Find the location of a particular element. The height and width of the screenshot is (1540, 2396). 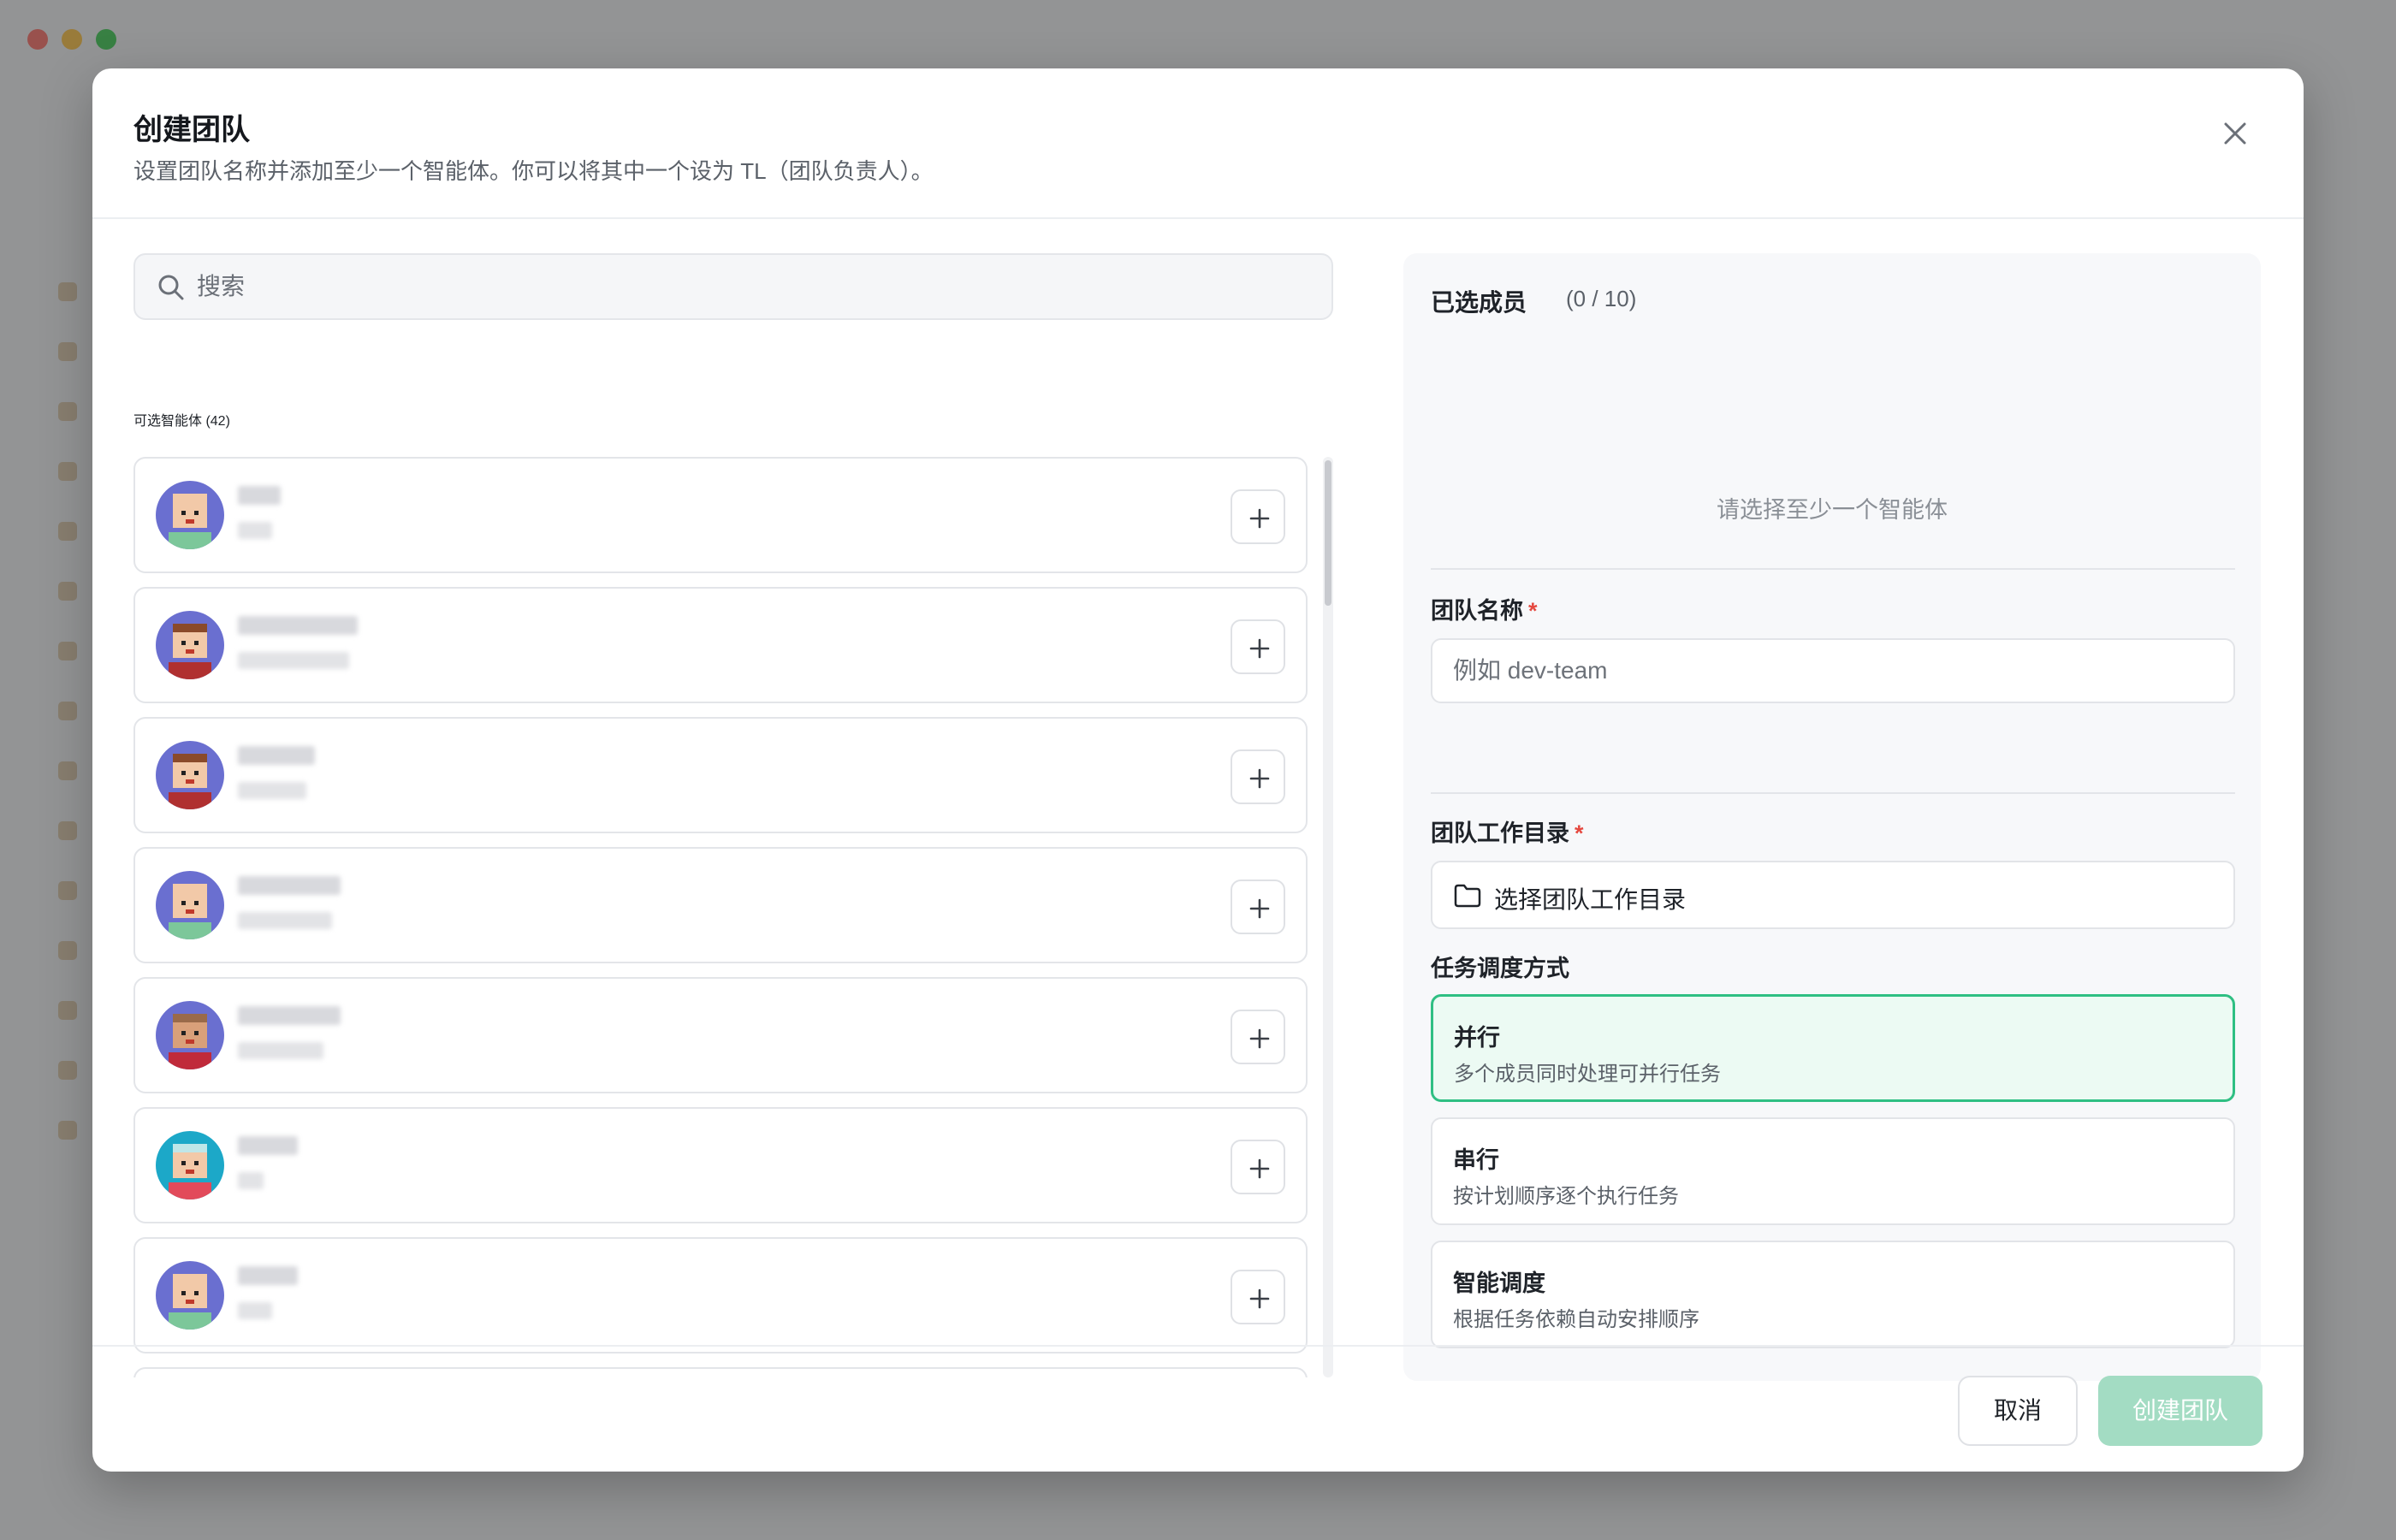

option-title: 智能调度 is located at coordinates (1499, 1283).